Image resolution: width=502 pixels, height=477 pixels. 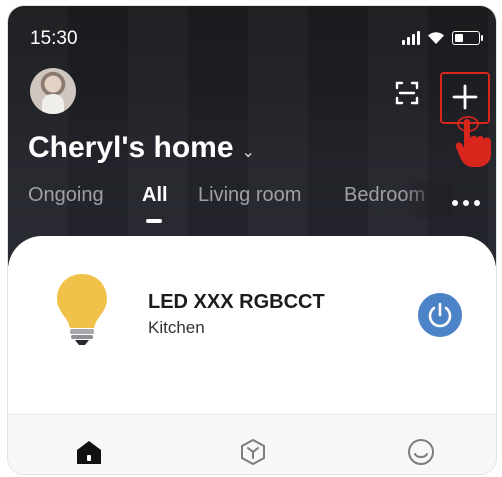 I want to click on signal-icon, so click(x=411, y=37).